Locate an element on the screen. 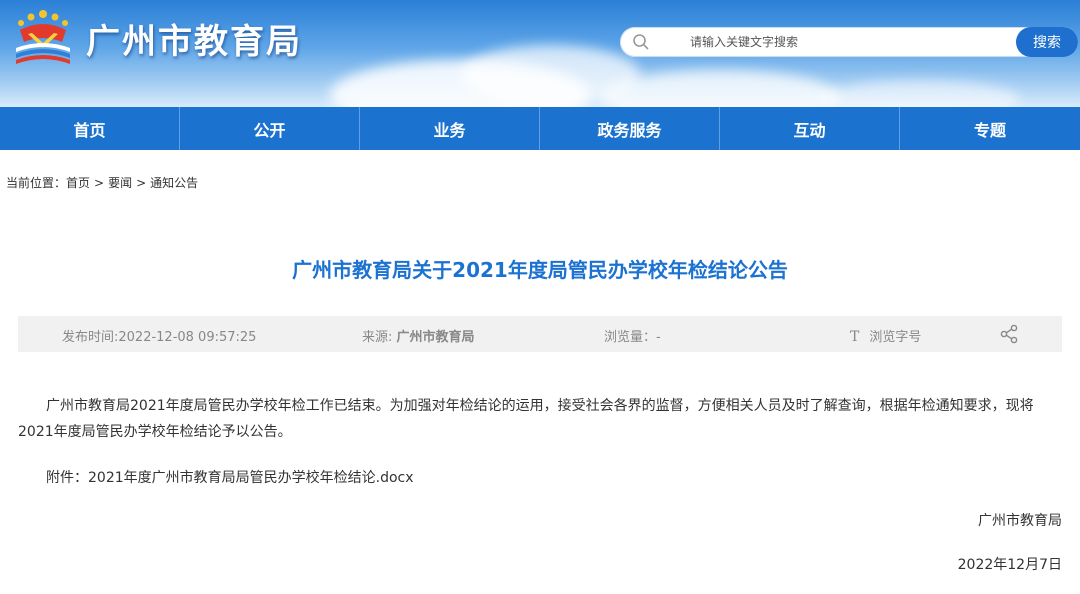 The image size is (1080, 594). share-icon is located at coordinates (1009, 334).